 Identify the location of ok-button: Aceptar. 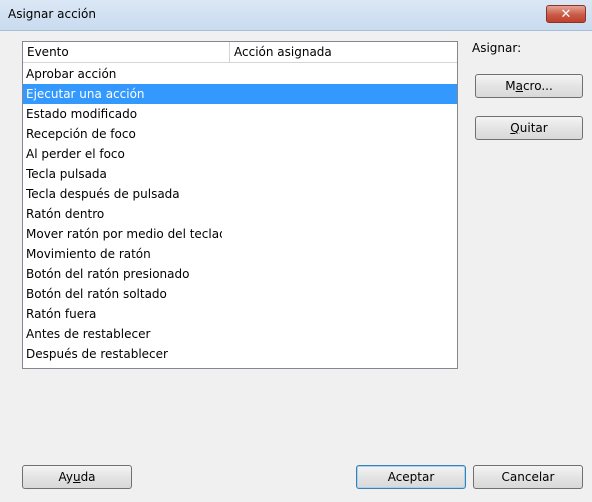
(411, 477).